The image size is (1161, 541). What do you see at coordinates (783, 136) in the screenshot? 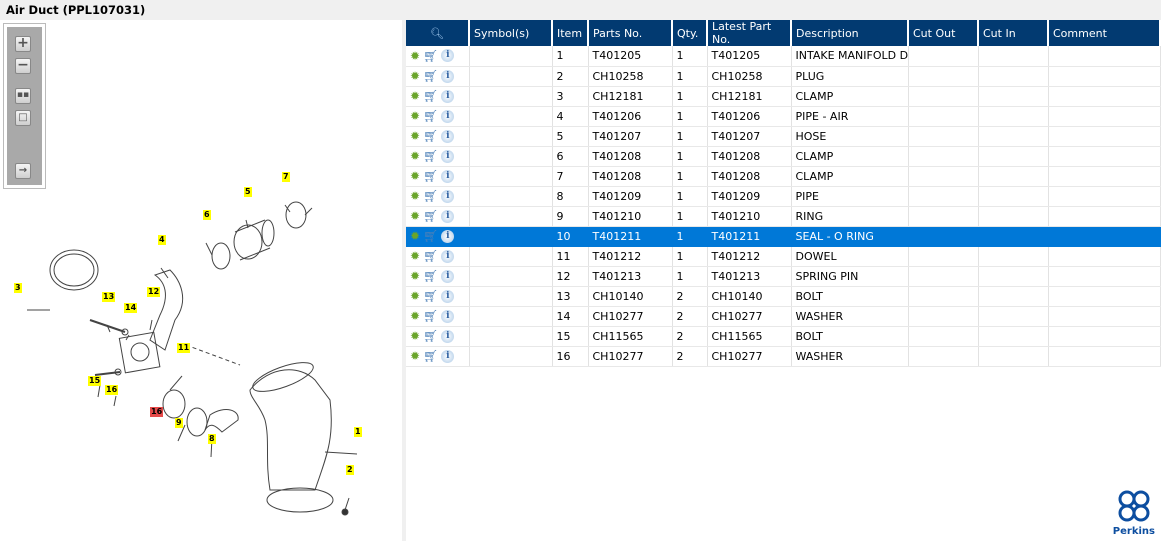
I see `table-row: ✹ 🛒︎ i 5 T401207 1 T401207 HOSE` at bounding box center [783, 136].